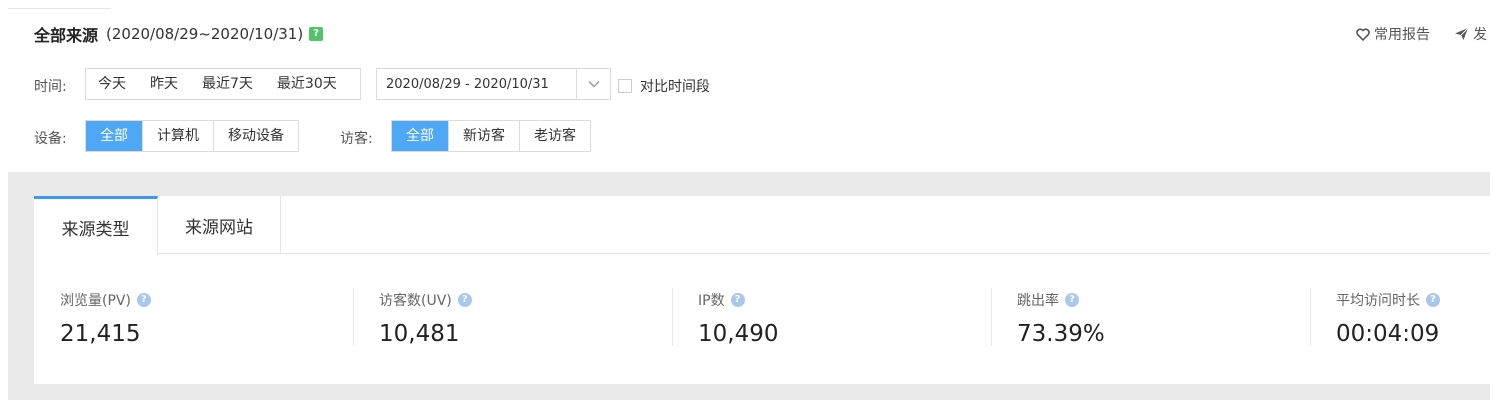  Describe the element at coordinates (96, 225) in the screenshot. I see `tab-source-type: 来源类型` at that location.